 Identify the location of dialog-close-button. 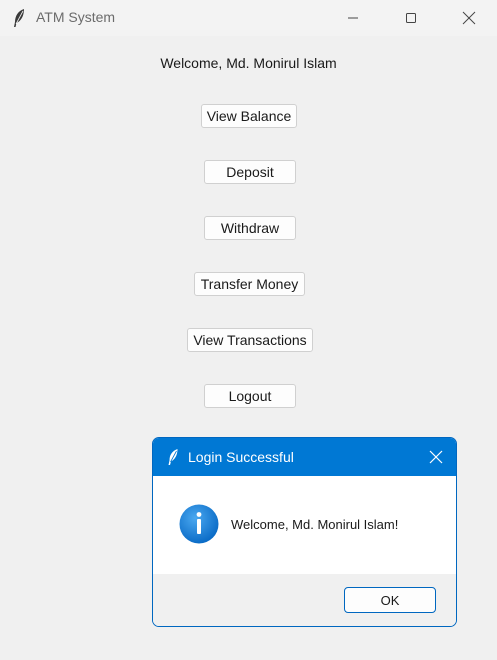
(436, 457).